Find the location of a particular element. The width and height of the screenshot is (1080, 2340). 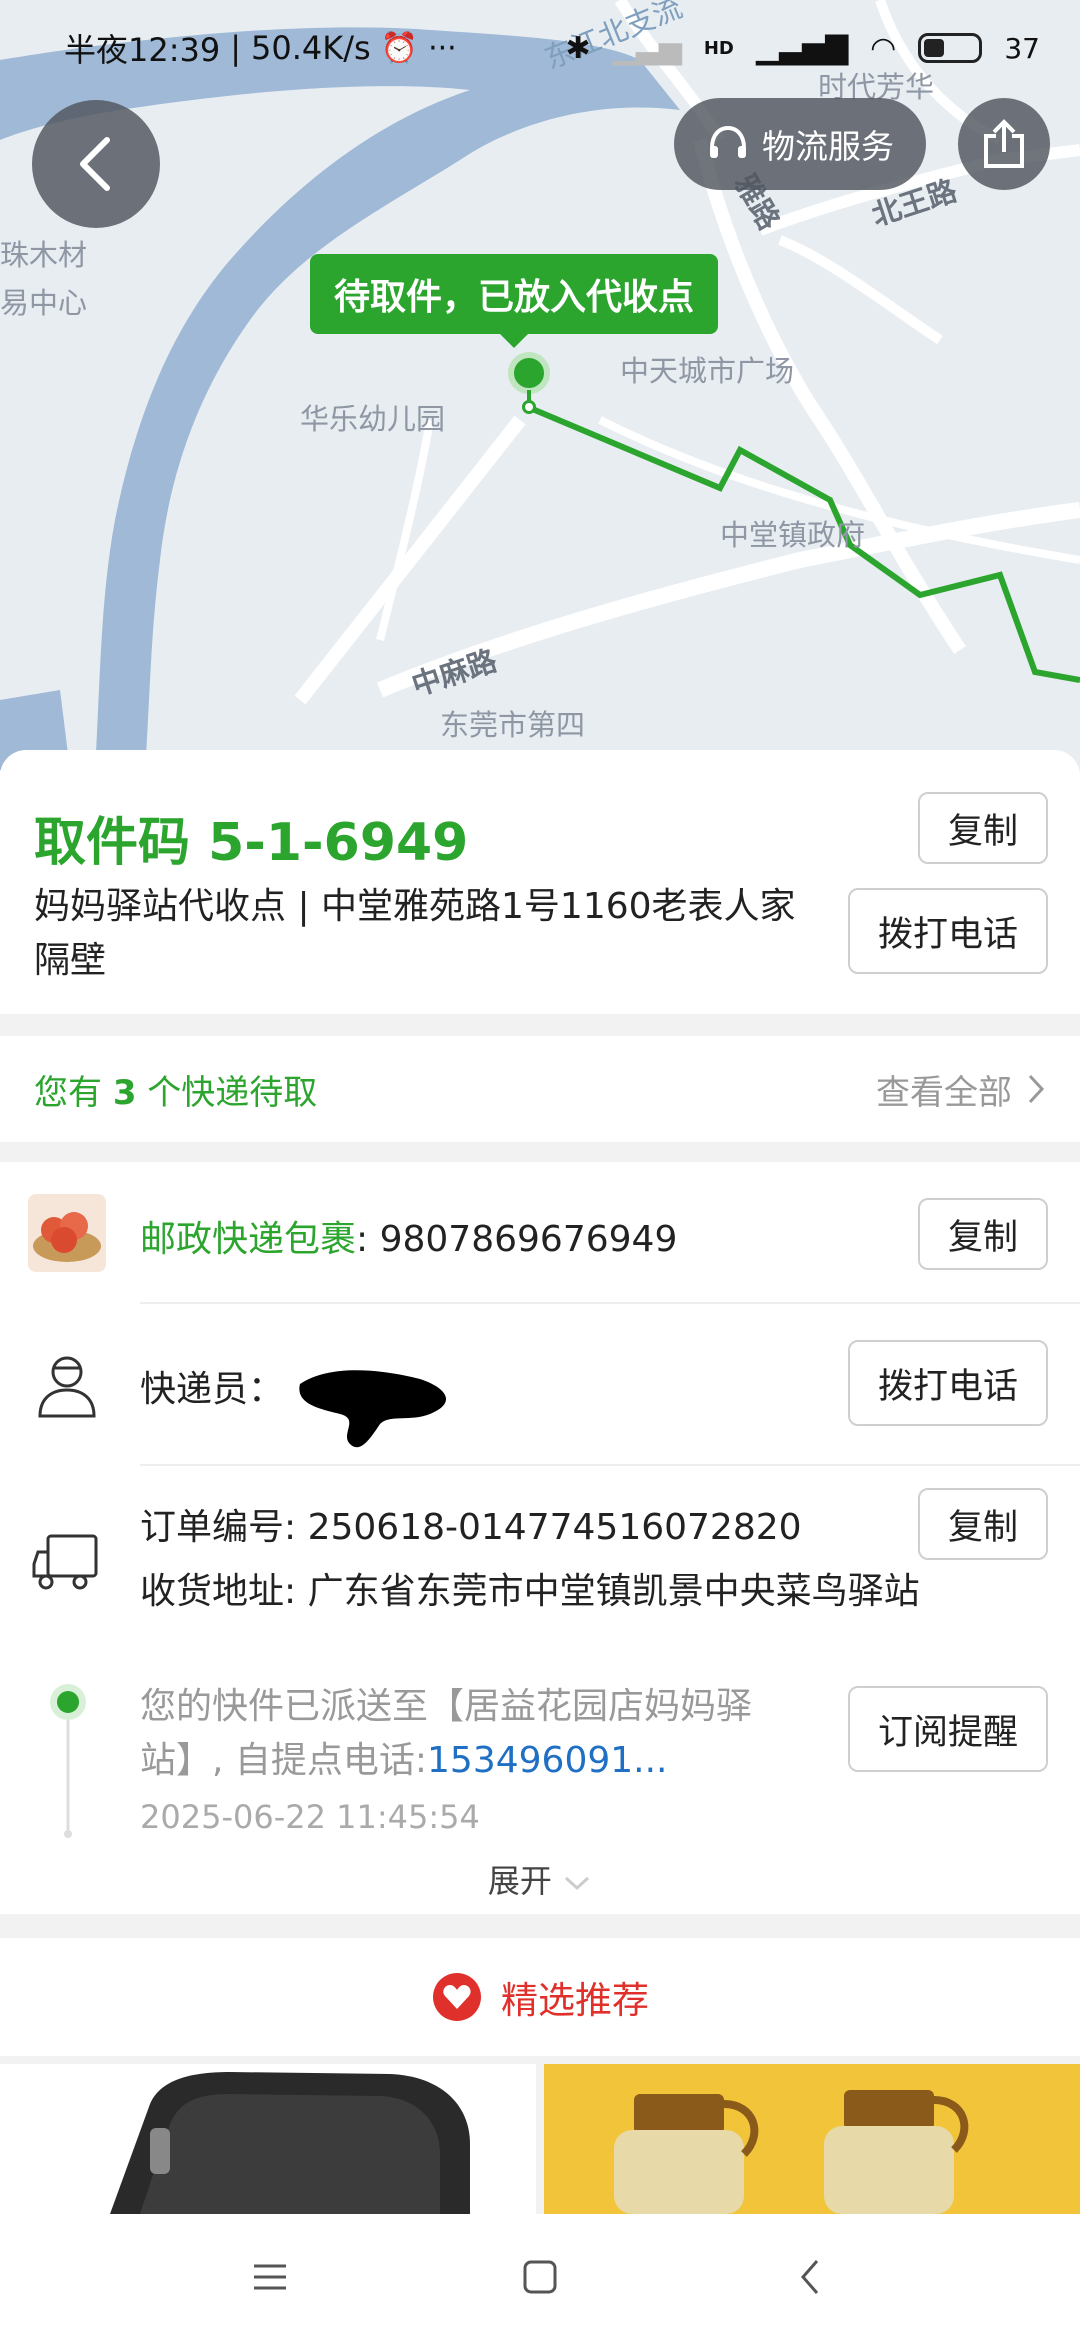

location-pin-foot is located at coordinates (529, 407).